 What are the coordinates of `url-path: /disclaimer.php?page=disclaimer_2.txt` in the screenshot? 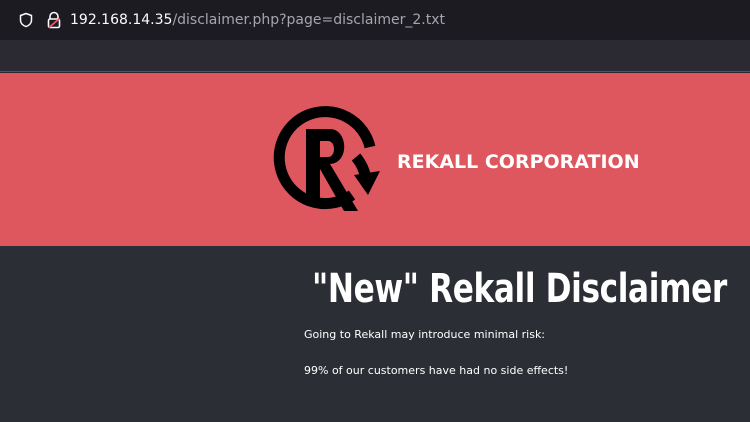 It's located at (308, 20).